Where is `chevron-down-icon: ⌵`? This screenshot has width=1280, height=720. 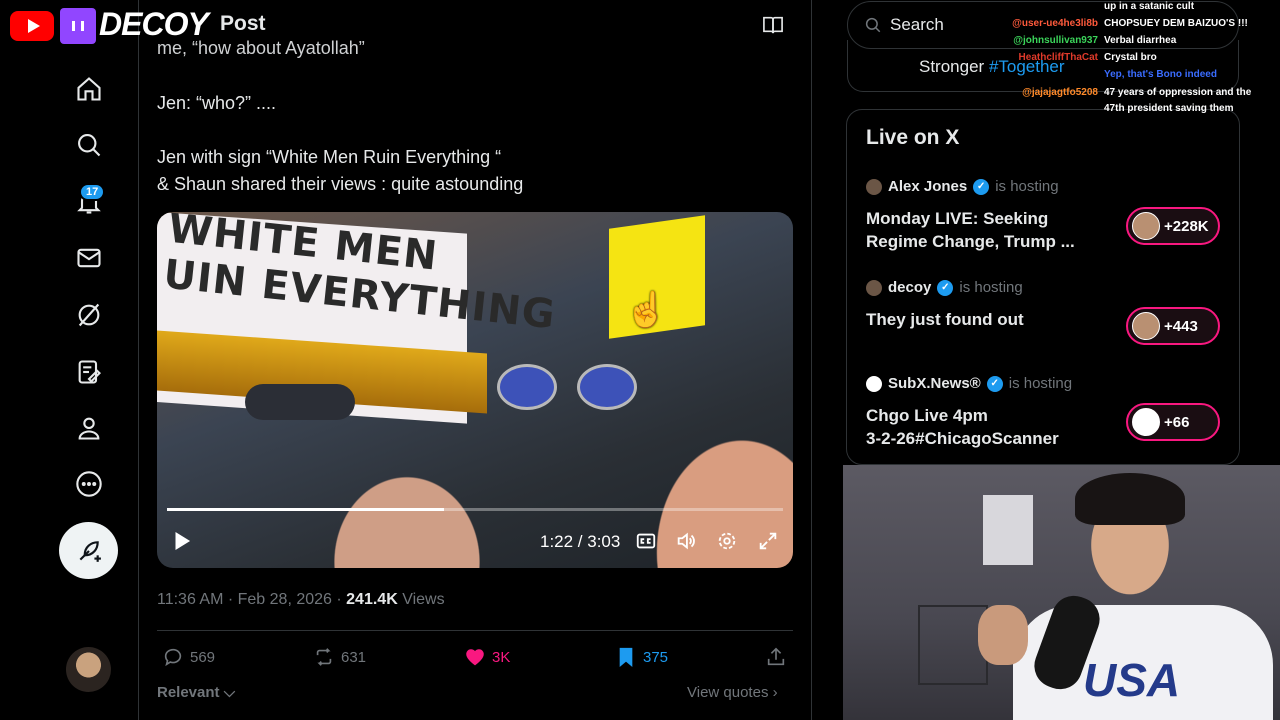
chevron-down-icon: ⌵ is located at coordinates (227, 692).